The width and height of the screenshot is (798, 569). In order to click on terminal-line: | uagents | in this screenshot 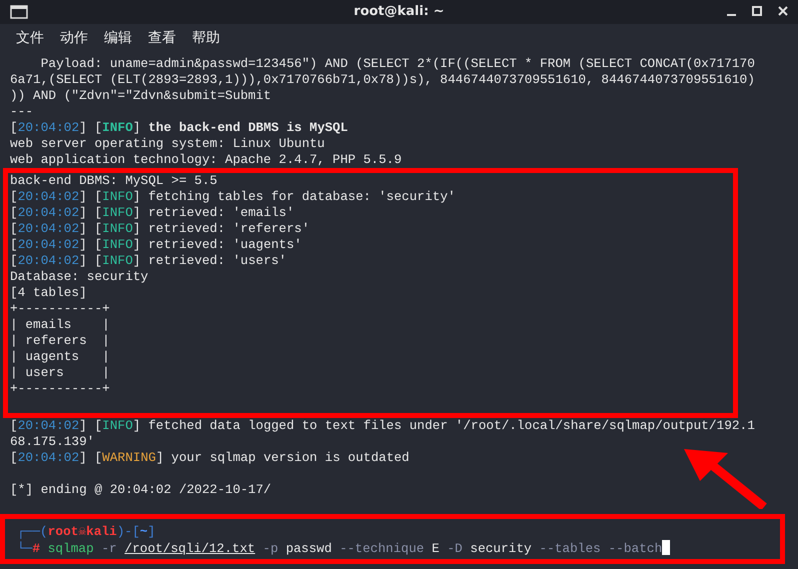, I will do `click(60, 356)`.